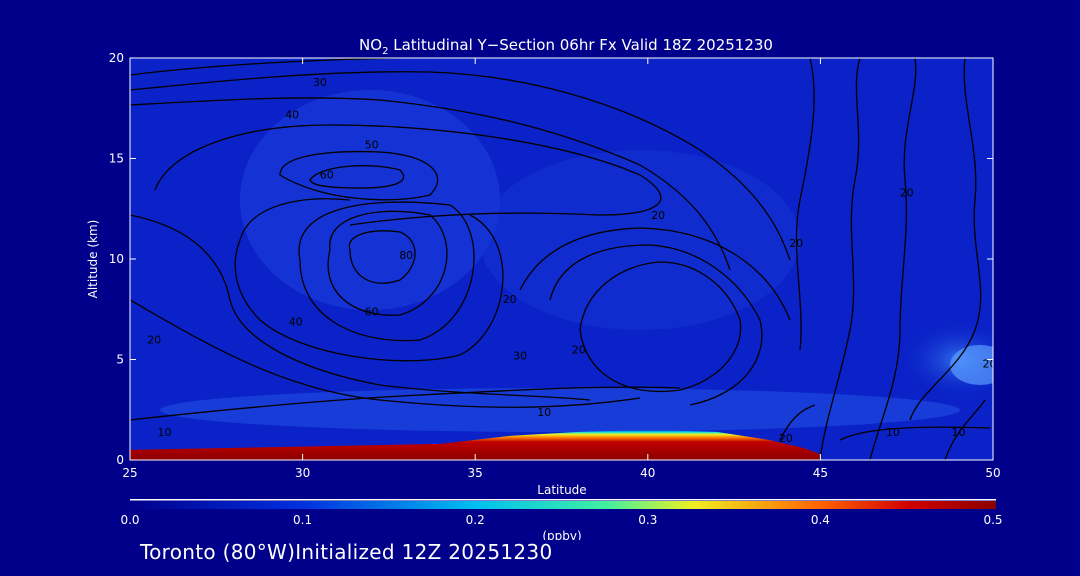  I want to click on y-tick-label: 10, so click(116, 259).